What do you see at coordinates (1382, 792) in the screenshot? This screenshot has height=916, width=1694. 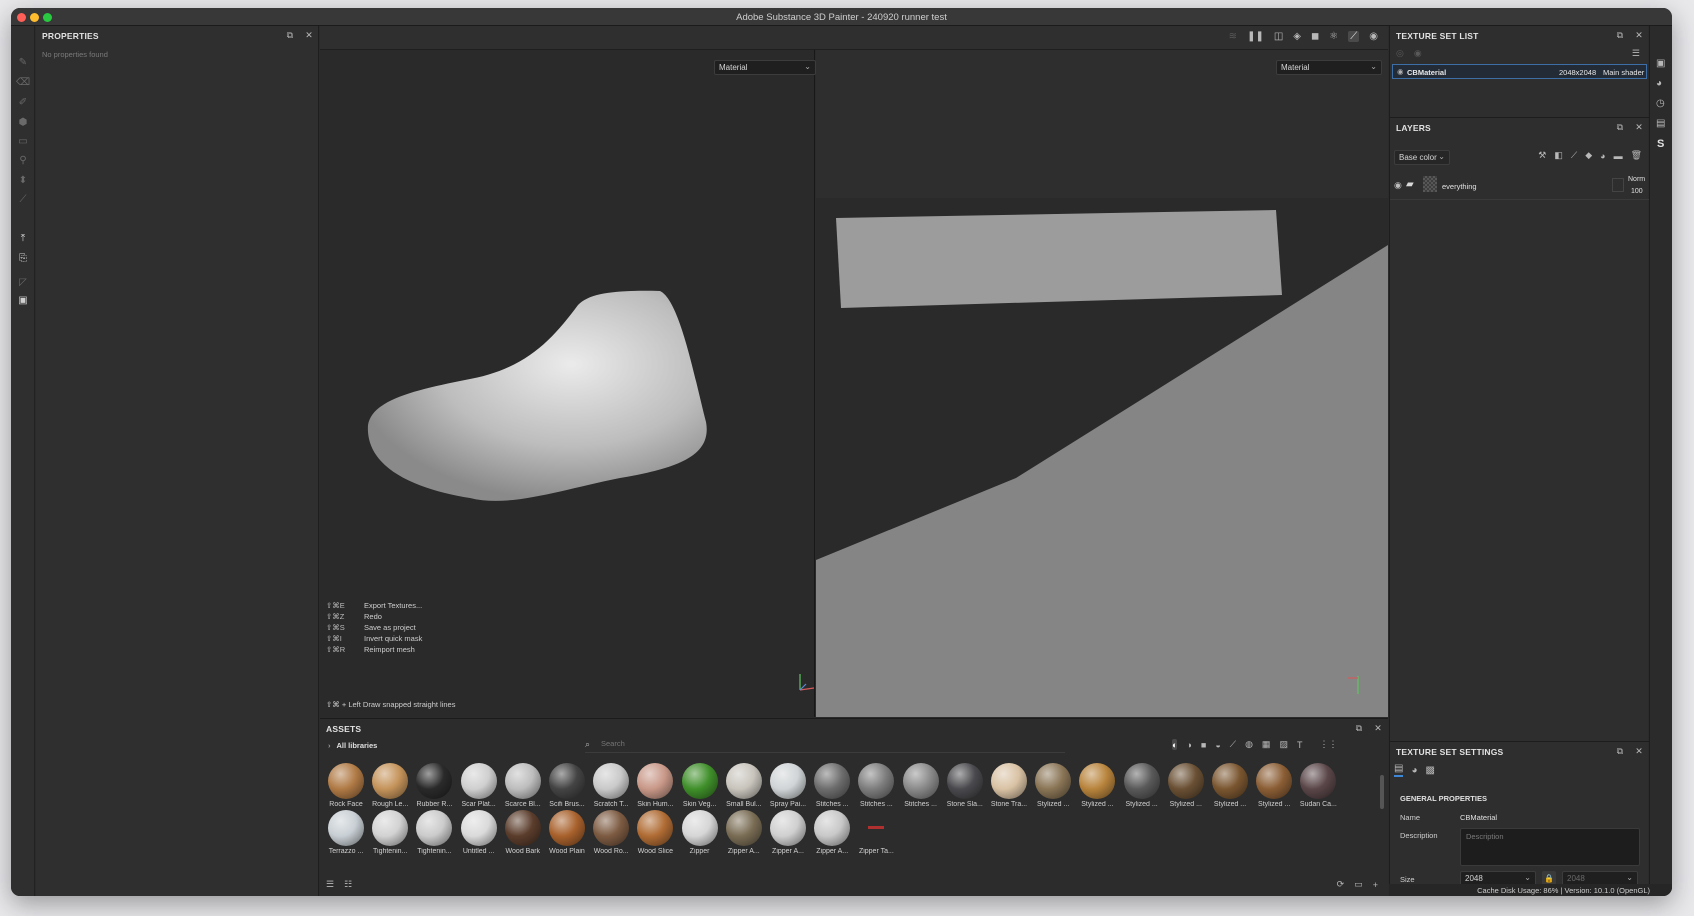 I see `assets-scrollbar` at bounding box center [1382, 792].